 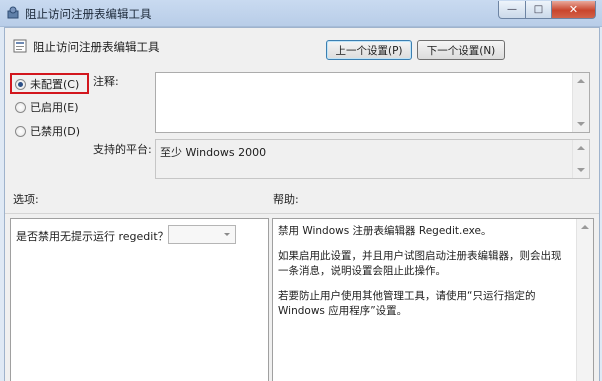 I want to click on radio-enabled: 已启用(E), so click(x=47, y=107).